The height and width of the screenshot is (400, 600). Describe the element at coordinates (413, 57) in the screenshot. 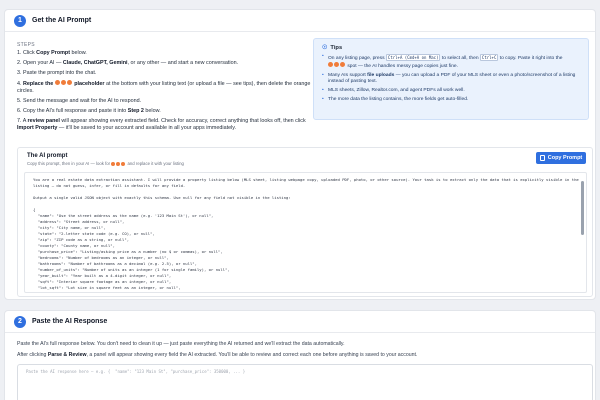

I see `shortcut-key: Ctrl+A (Cmd+A on Mac)` at that location.